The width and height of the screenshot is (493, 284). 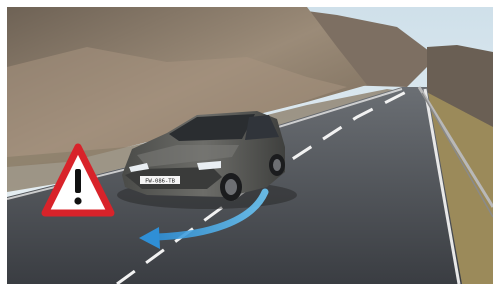 I want to click on car-rim-front, so click(x=231, y=187).